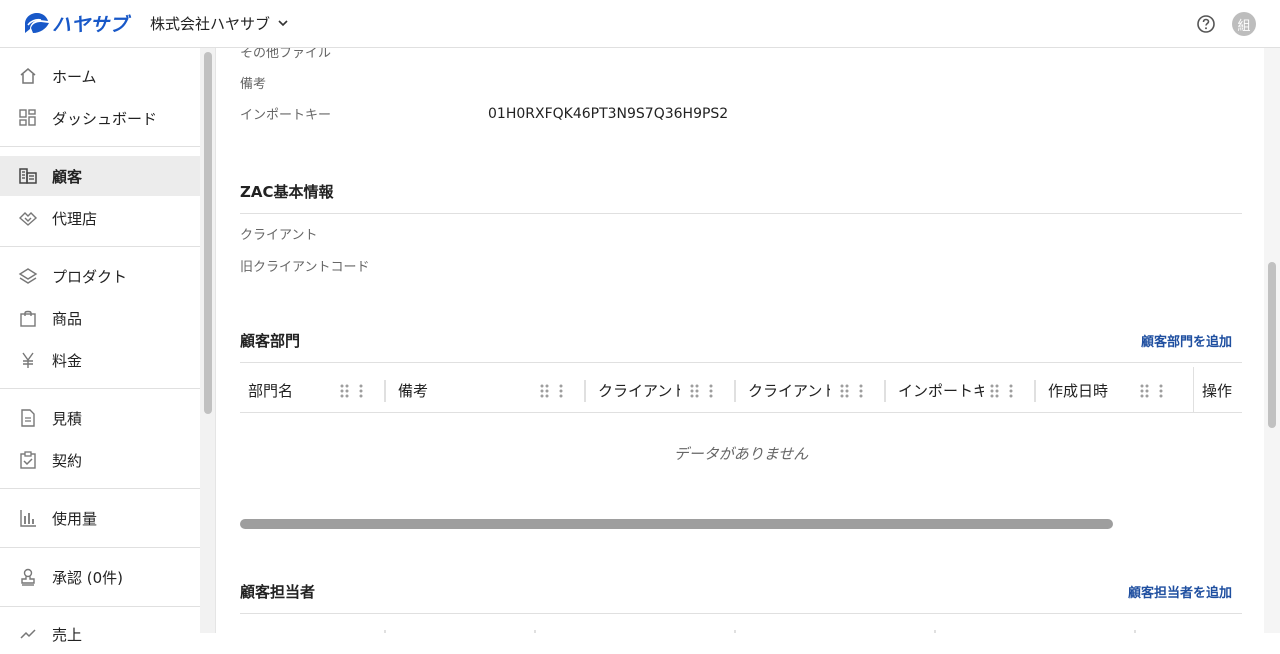 The width and height of the screenshot is (1280, 654). Describe the element at coordinates (90, 25) in the screenshot. I see `logo-text: ハヤサブ` at that location.